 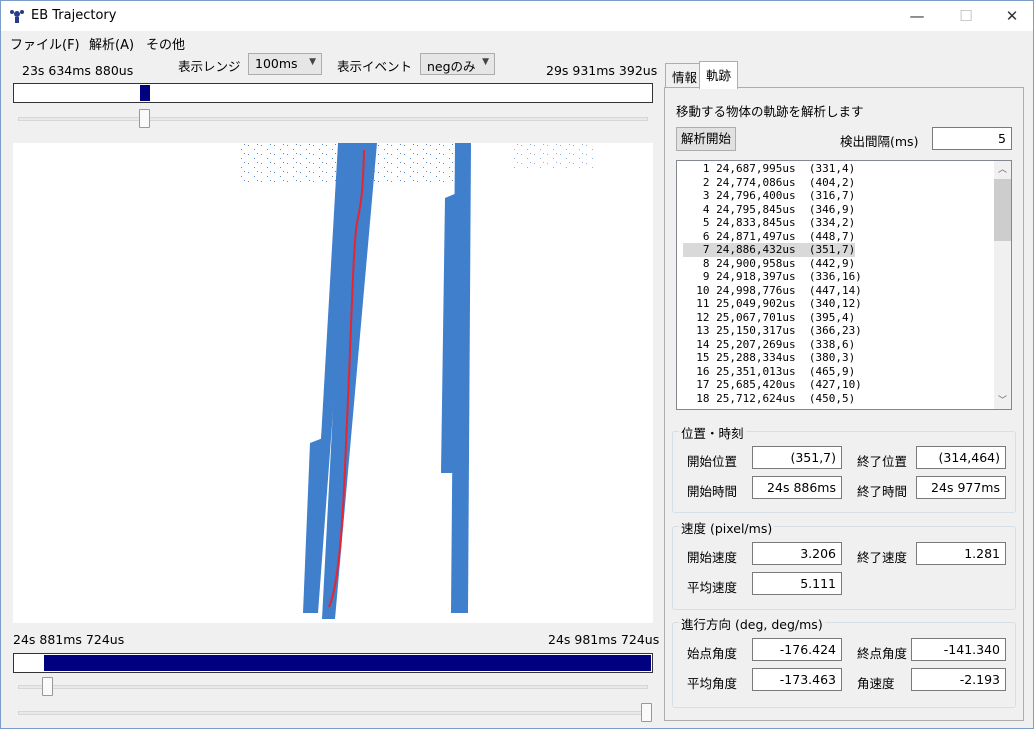 What do you see at coordinates (769, 264) in the screenshot?
I see `list-item: 8 24,900,958us (442,9)` at bounding box center [769, 264].